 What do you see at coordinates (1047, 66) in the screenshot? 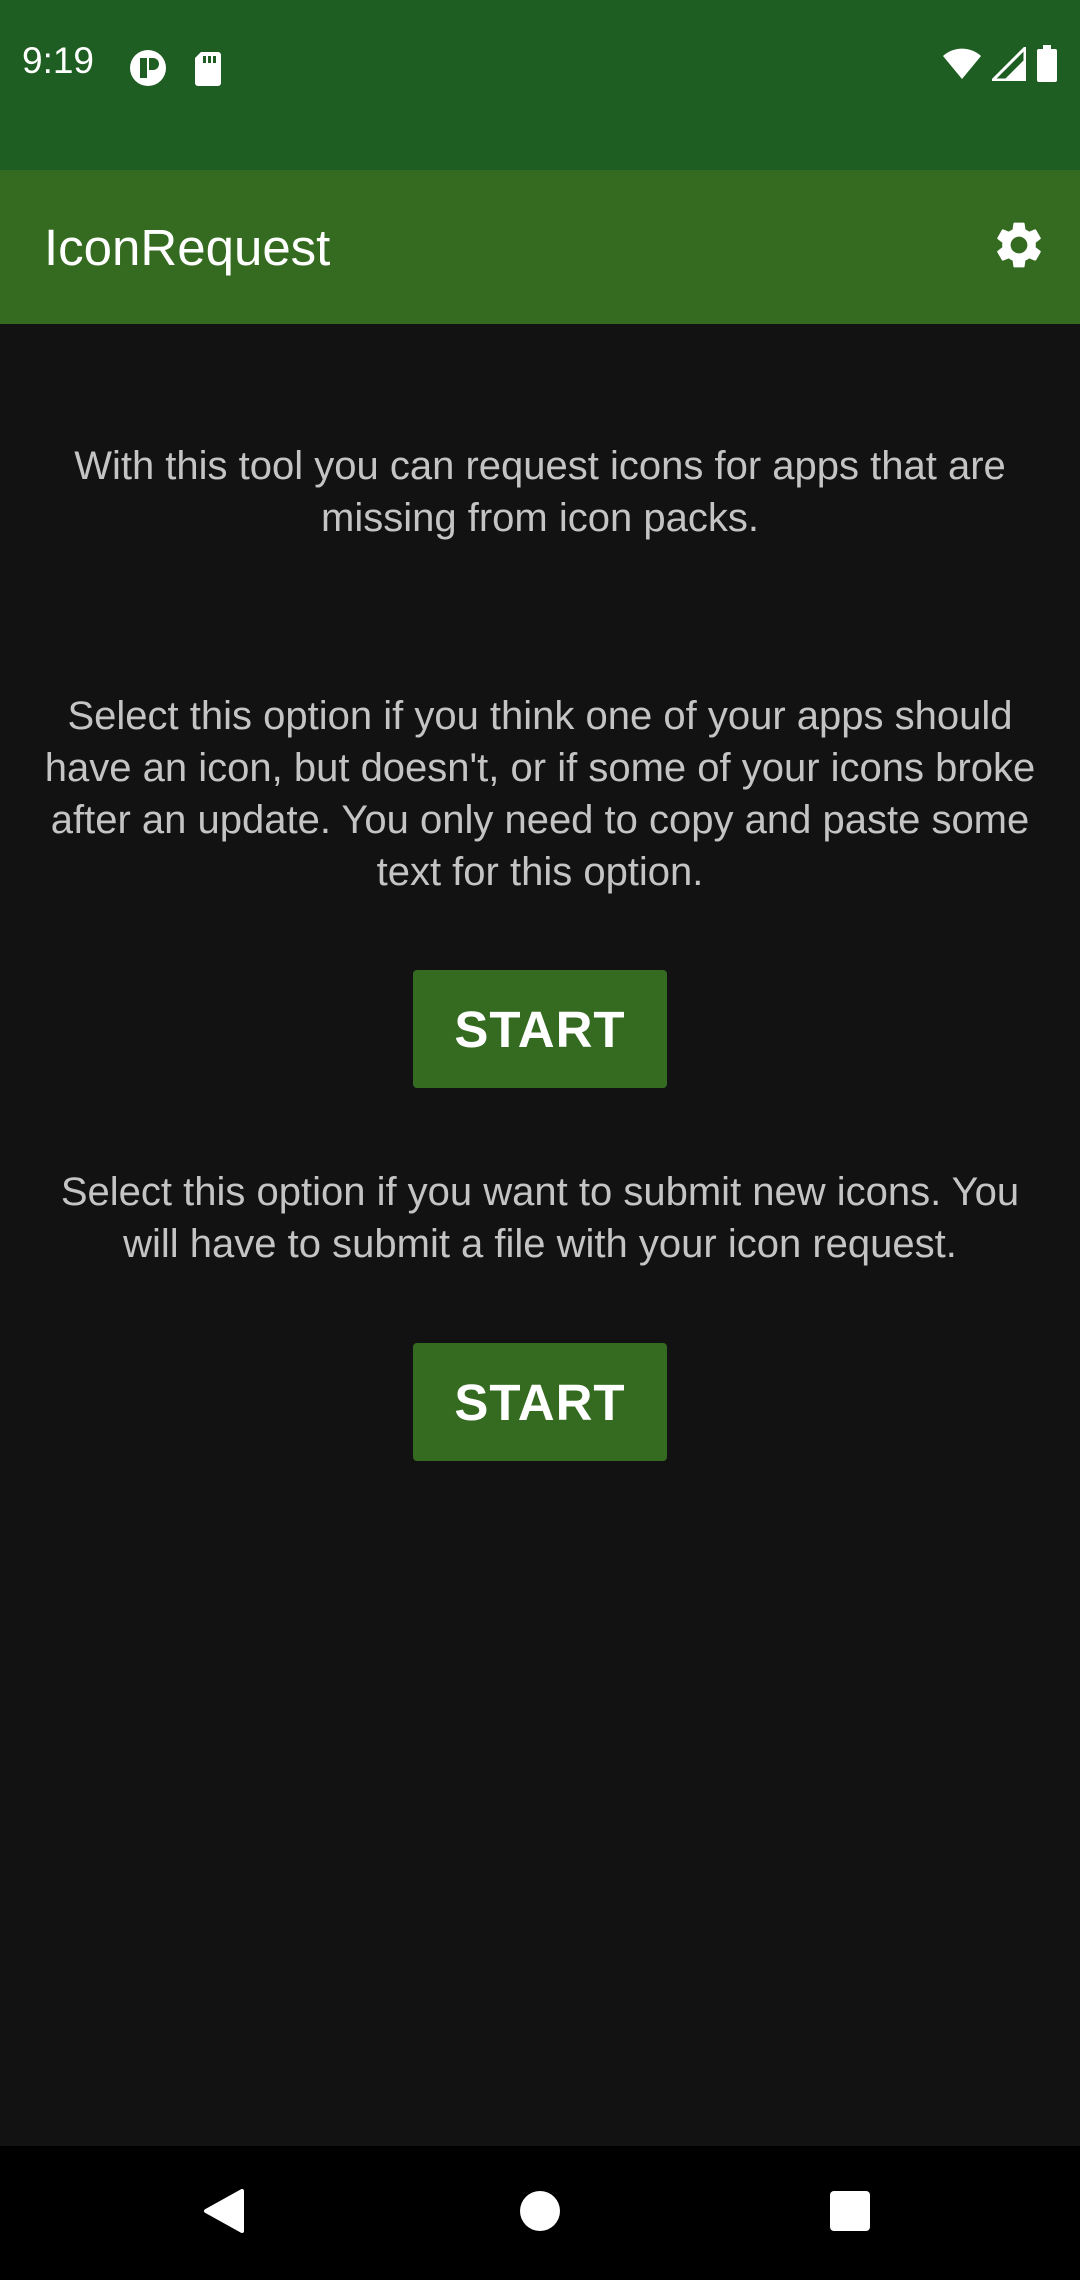
I see `battery-icon` at bounding box center [1047, 66].